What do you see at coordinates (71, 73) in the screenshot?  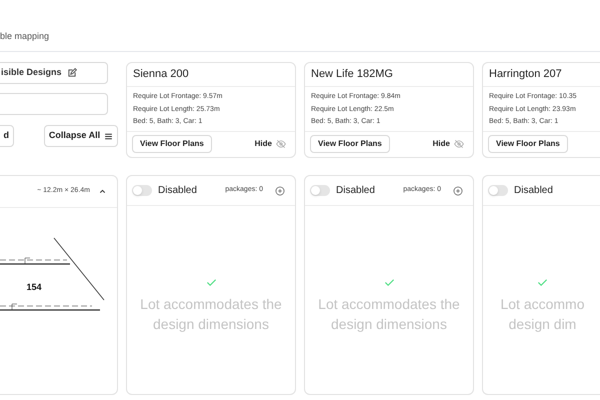 I see `edit-icon` at bounding box center [71, 73].